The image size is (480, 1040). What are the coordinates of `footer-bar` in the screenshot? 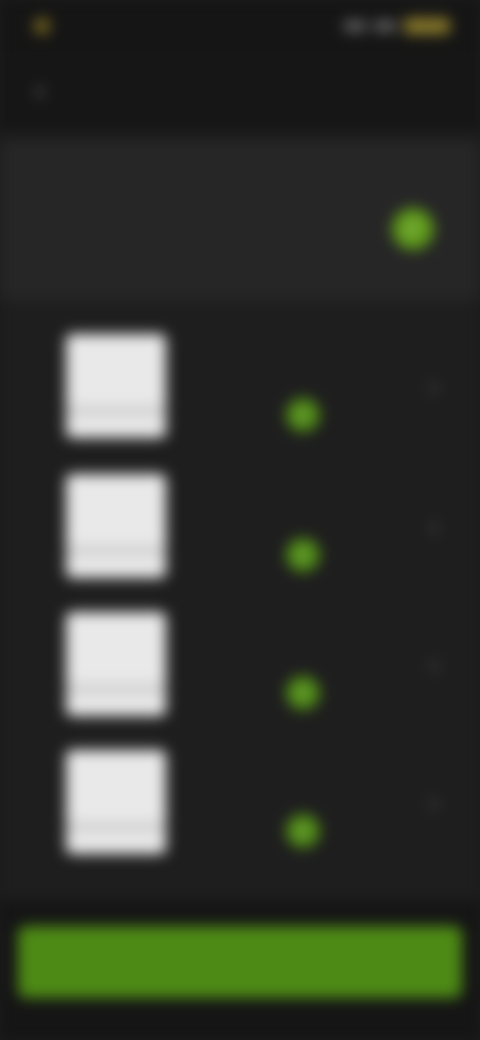 It's located at (240, 970).